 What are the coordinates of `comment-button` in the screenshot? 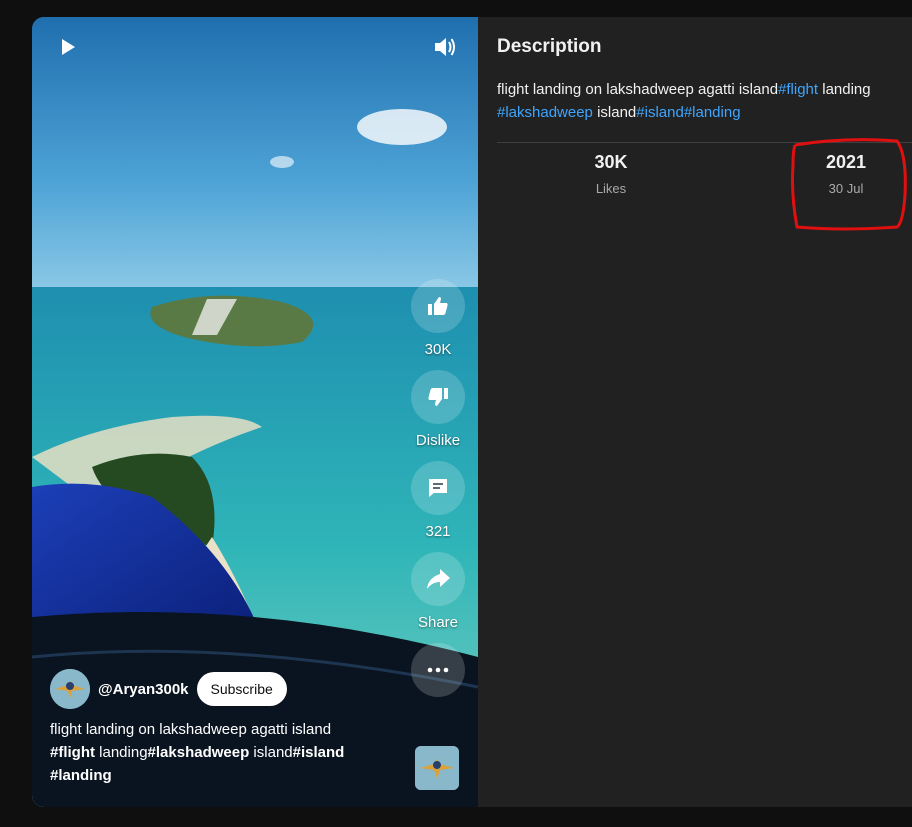 It's located at (438, 488).